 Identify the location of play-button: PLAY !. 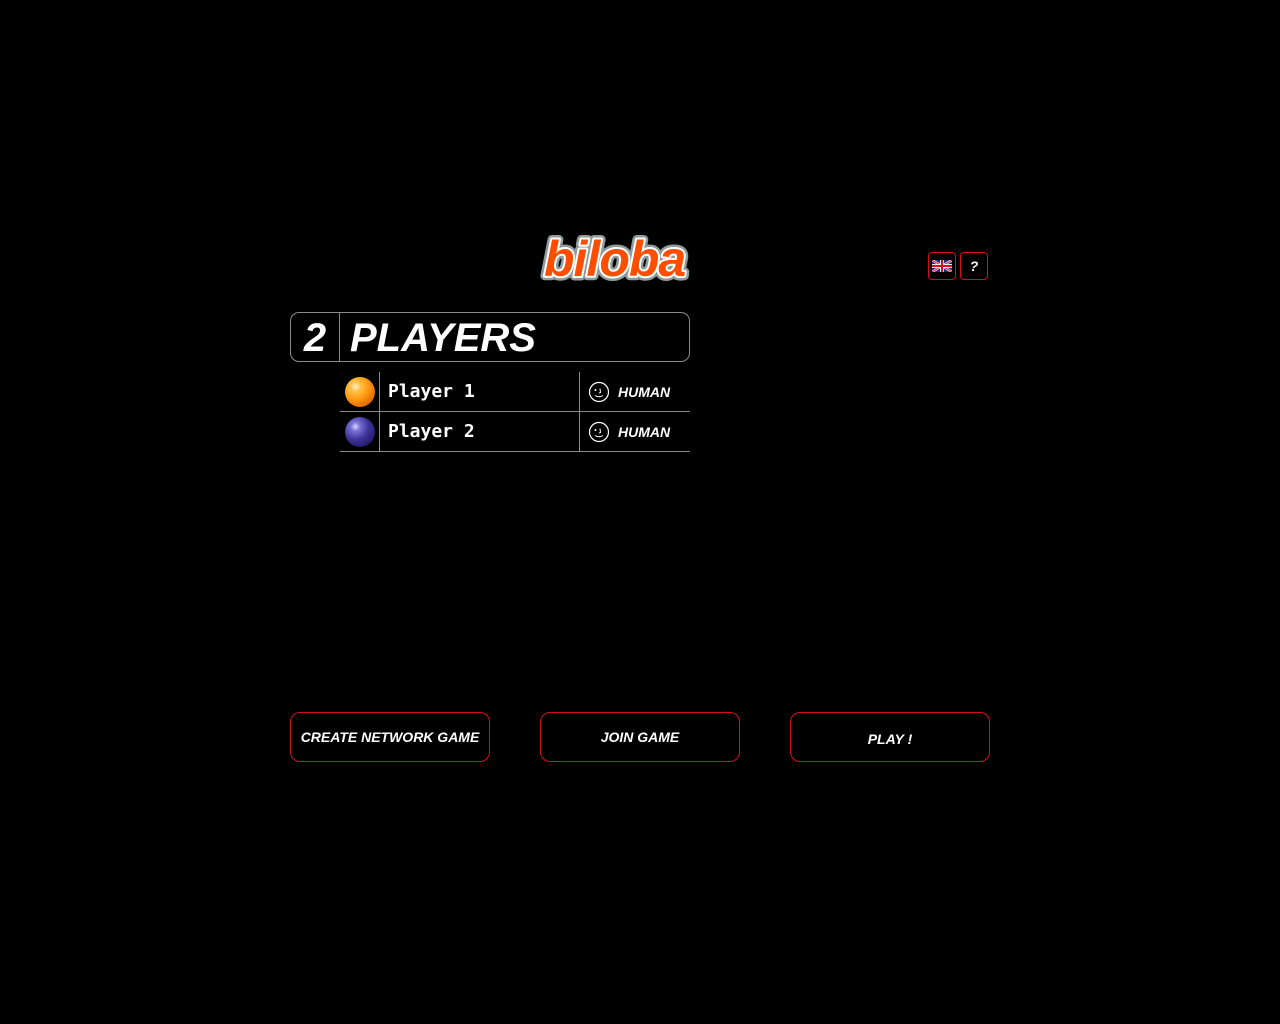
(890, 737).